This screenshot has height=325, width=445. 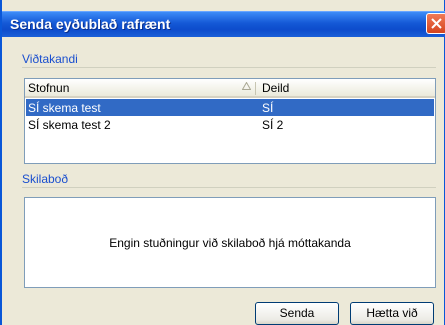 What do you see at coordinates (297, 313) in the screenshot?
I see `send-button: Senda` at bounding box center [297, 313].